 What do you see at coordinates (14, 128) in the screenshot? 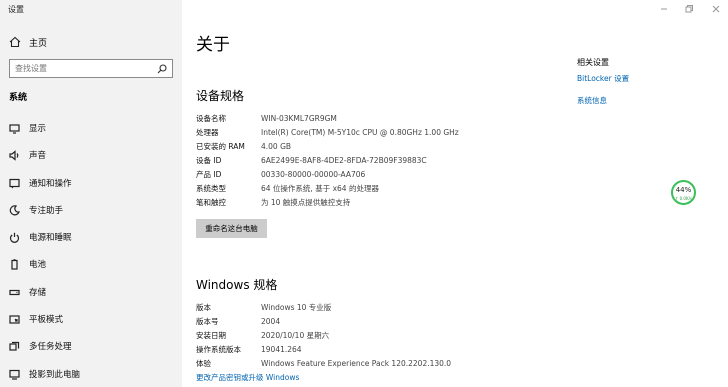
I see `monitor-icon` at bounding box center [14, 128].